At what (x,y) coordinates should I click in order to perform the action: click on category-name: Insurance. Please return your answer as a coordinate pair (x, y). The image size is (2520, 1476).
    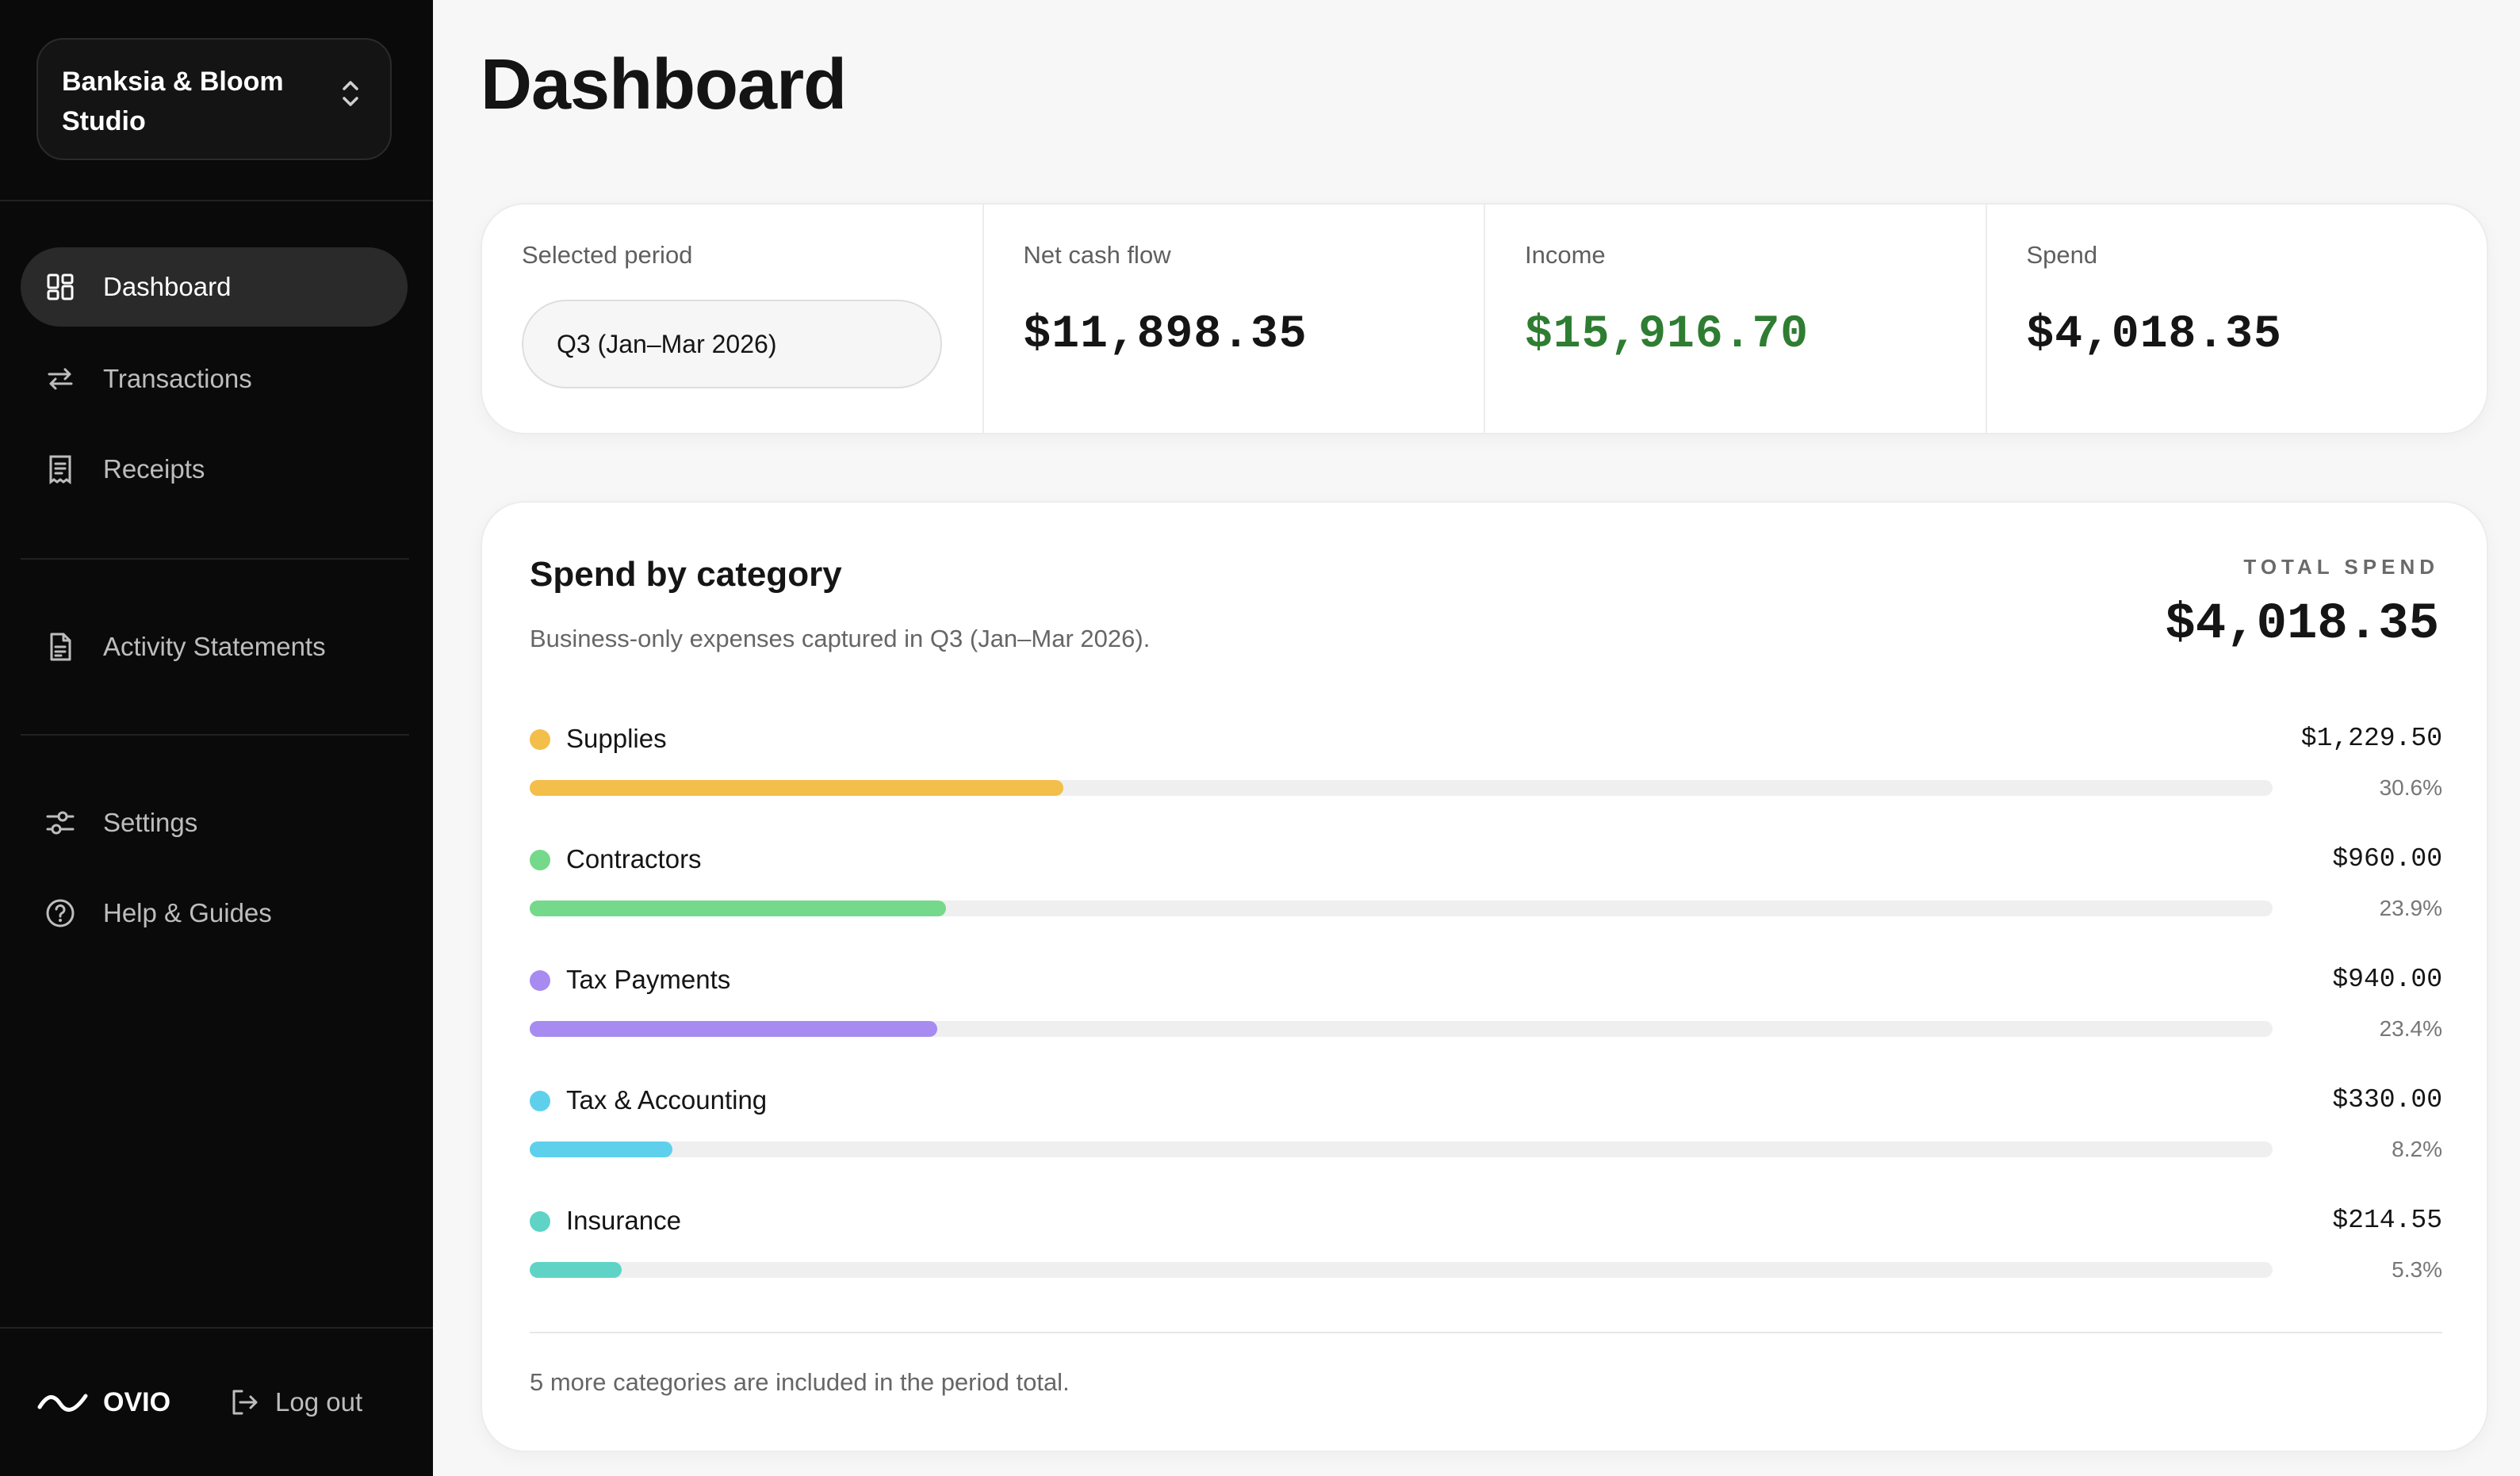
    Looking at the image, I should click on (623, 1221).